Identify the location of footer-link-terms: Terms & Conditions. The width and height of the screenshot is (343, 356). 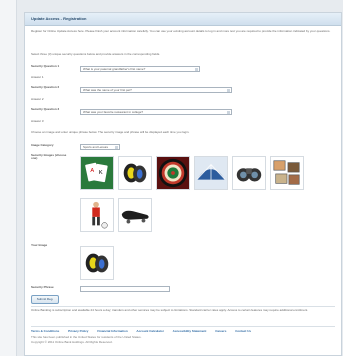
(45, 331).